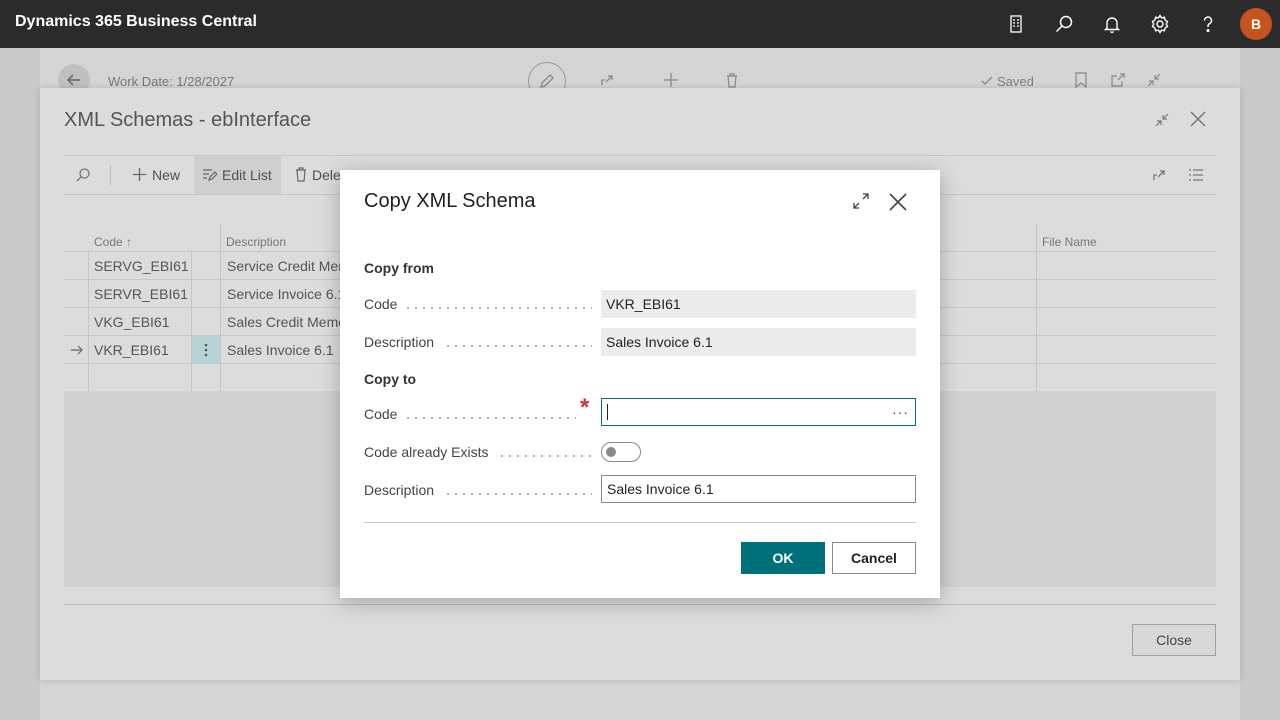 Image resolution: width=1280 pixels, height=720 pixels. I want to click on check-icon, so click(987, 80).